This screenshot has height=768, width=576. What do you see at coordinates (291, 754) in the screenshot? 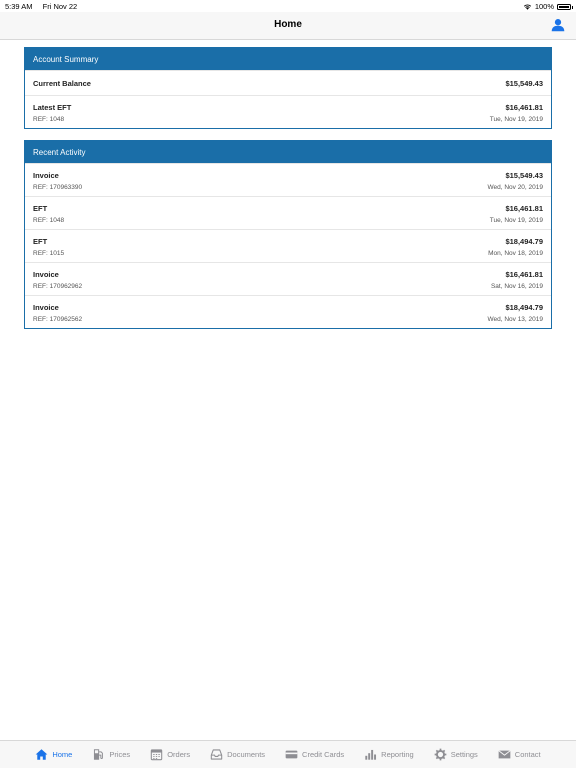
I see `credit-card-icon` at bounding box center [291, 754].